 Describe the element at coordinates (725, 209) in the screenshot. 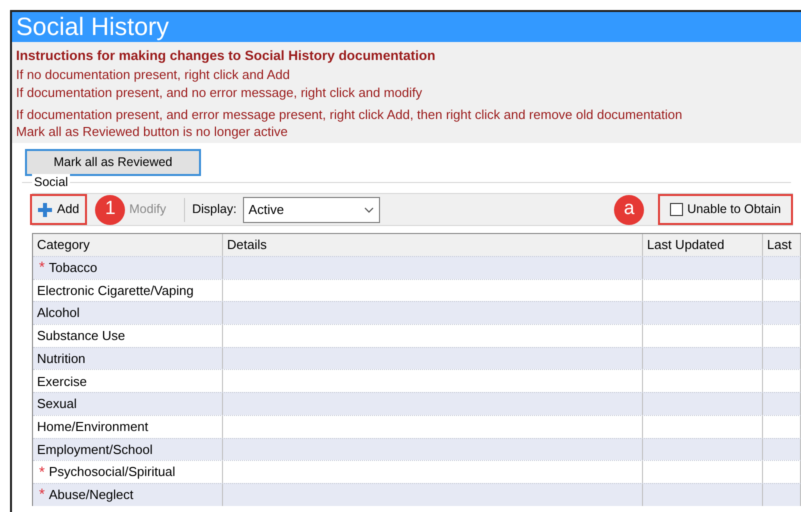

I see `unable-to-obtain-checkbox: Unable to Obtain` at that location.